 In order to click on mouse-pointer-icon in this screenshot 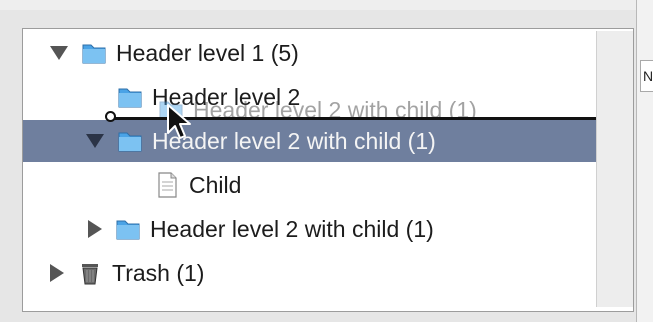, I will do `click(179, 121)`.